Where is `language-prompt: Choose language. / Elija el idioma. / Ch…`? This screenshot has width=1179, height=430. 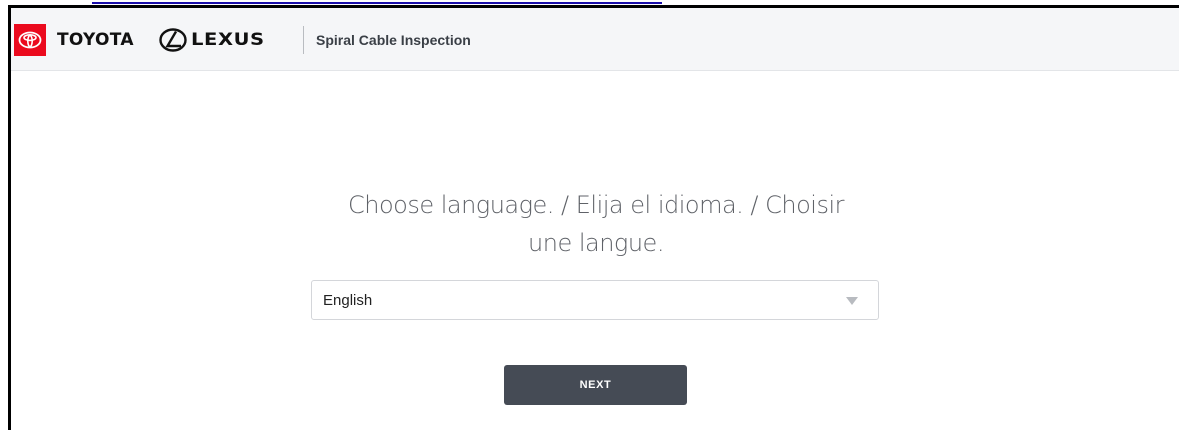 language-prompt: Choose language. / Elija el idioma. / Ch… is located at coordinates (596, 224).